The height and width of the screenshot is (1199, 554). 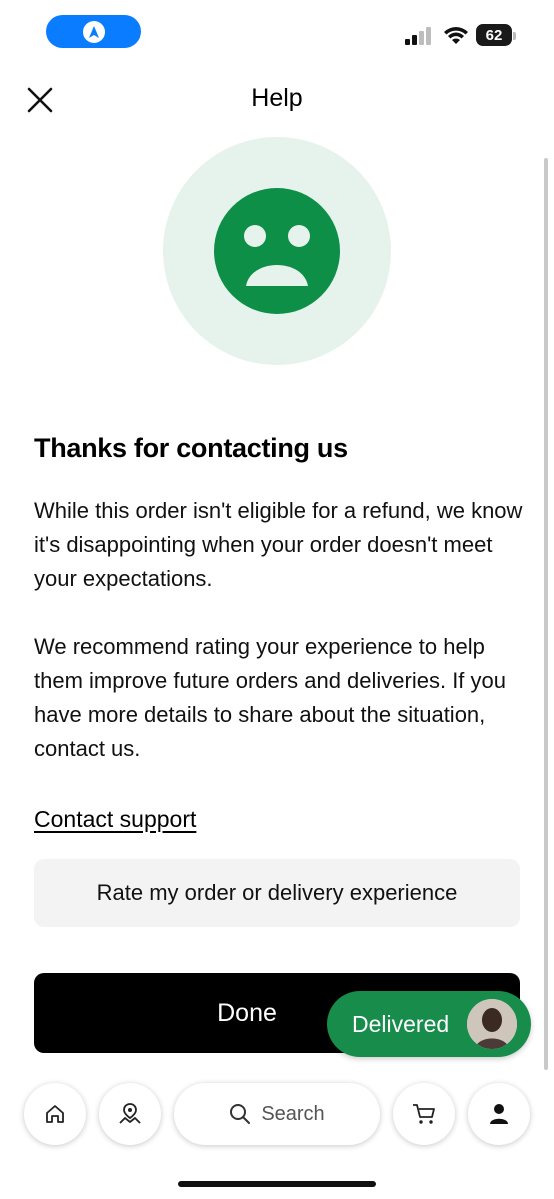 I want to click on browse-map-tab, so click(x=130, y=1114).